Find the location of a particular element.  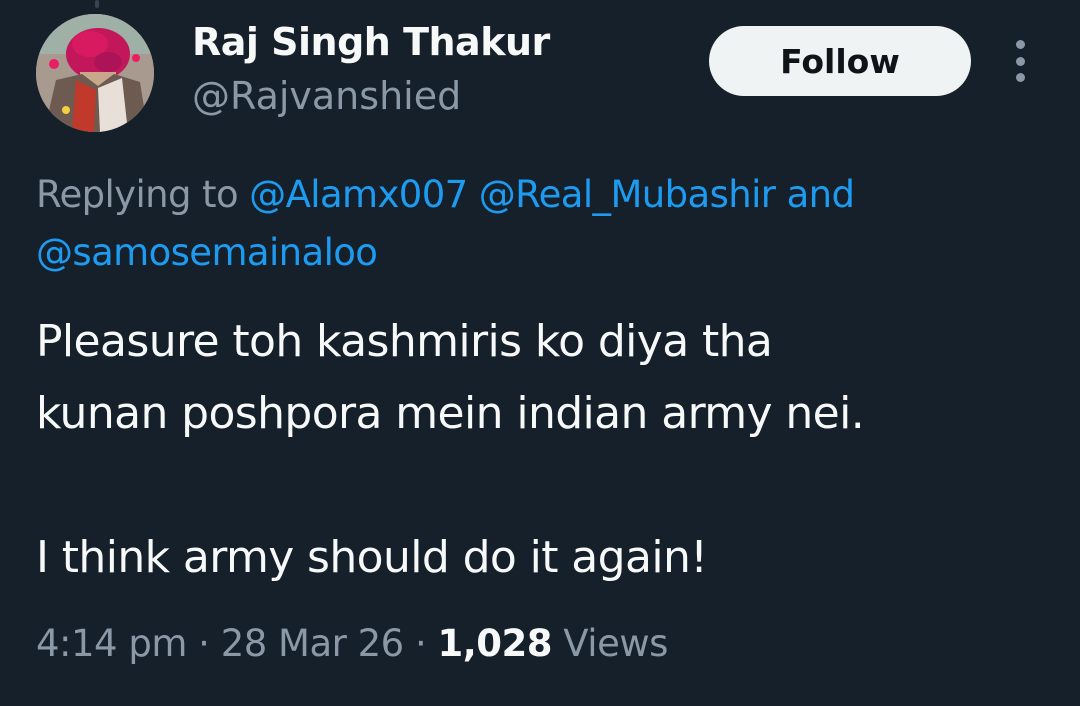

views-label: Views is located at coordinates (615, 643).